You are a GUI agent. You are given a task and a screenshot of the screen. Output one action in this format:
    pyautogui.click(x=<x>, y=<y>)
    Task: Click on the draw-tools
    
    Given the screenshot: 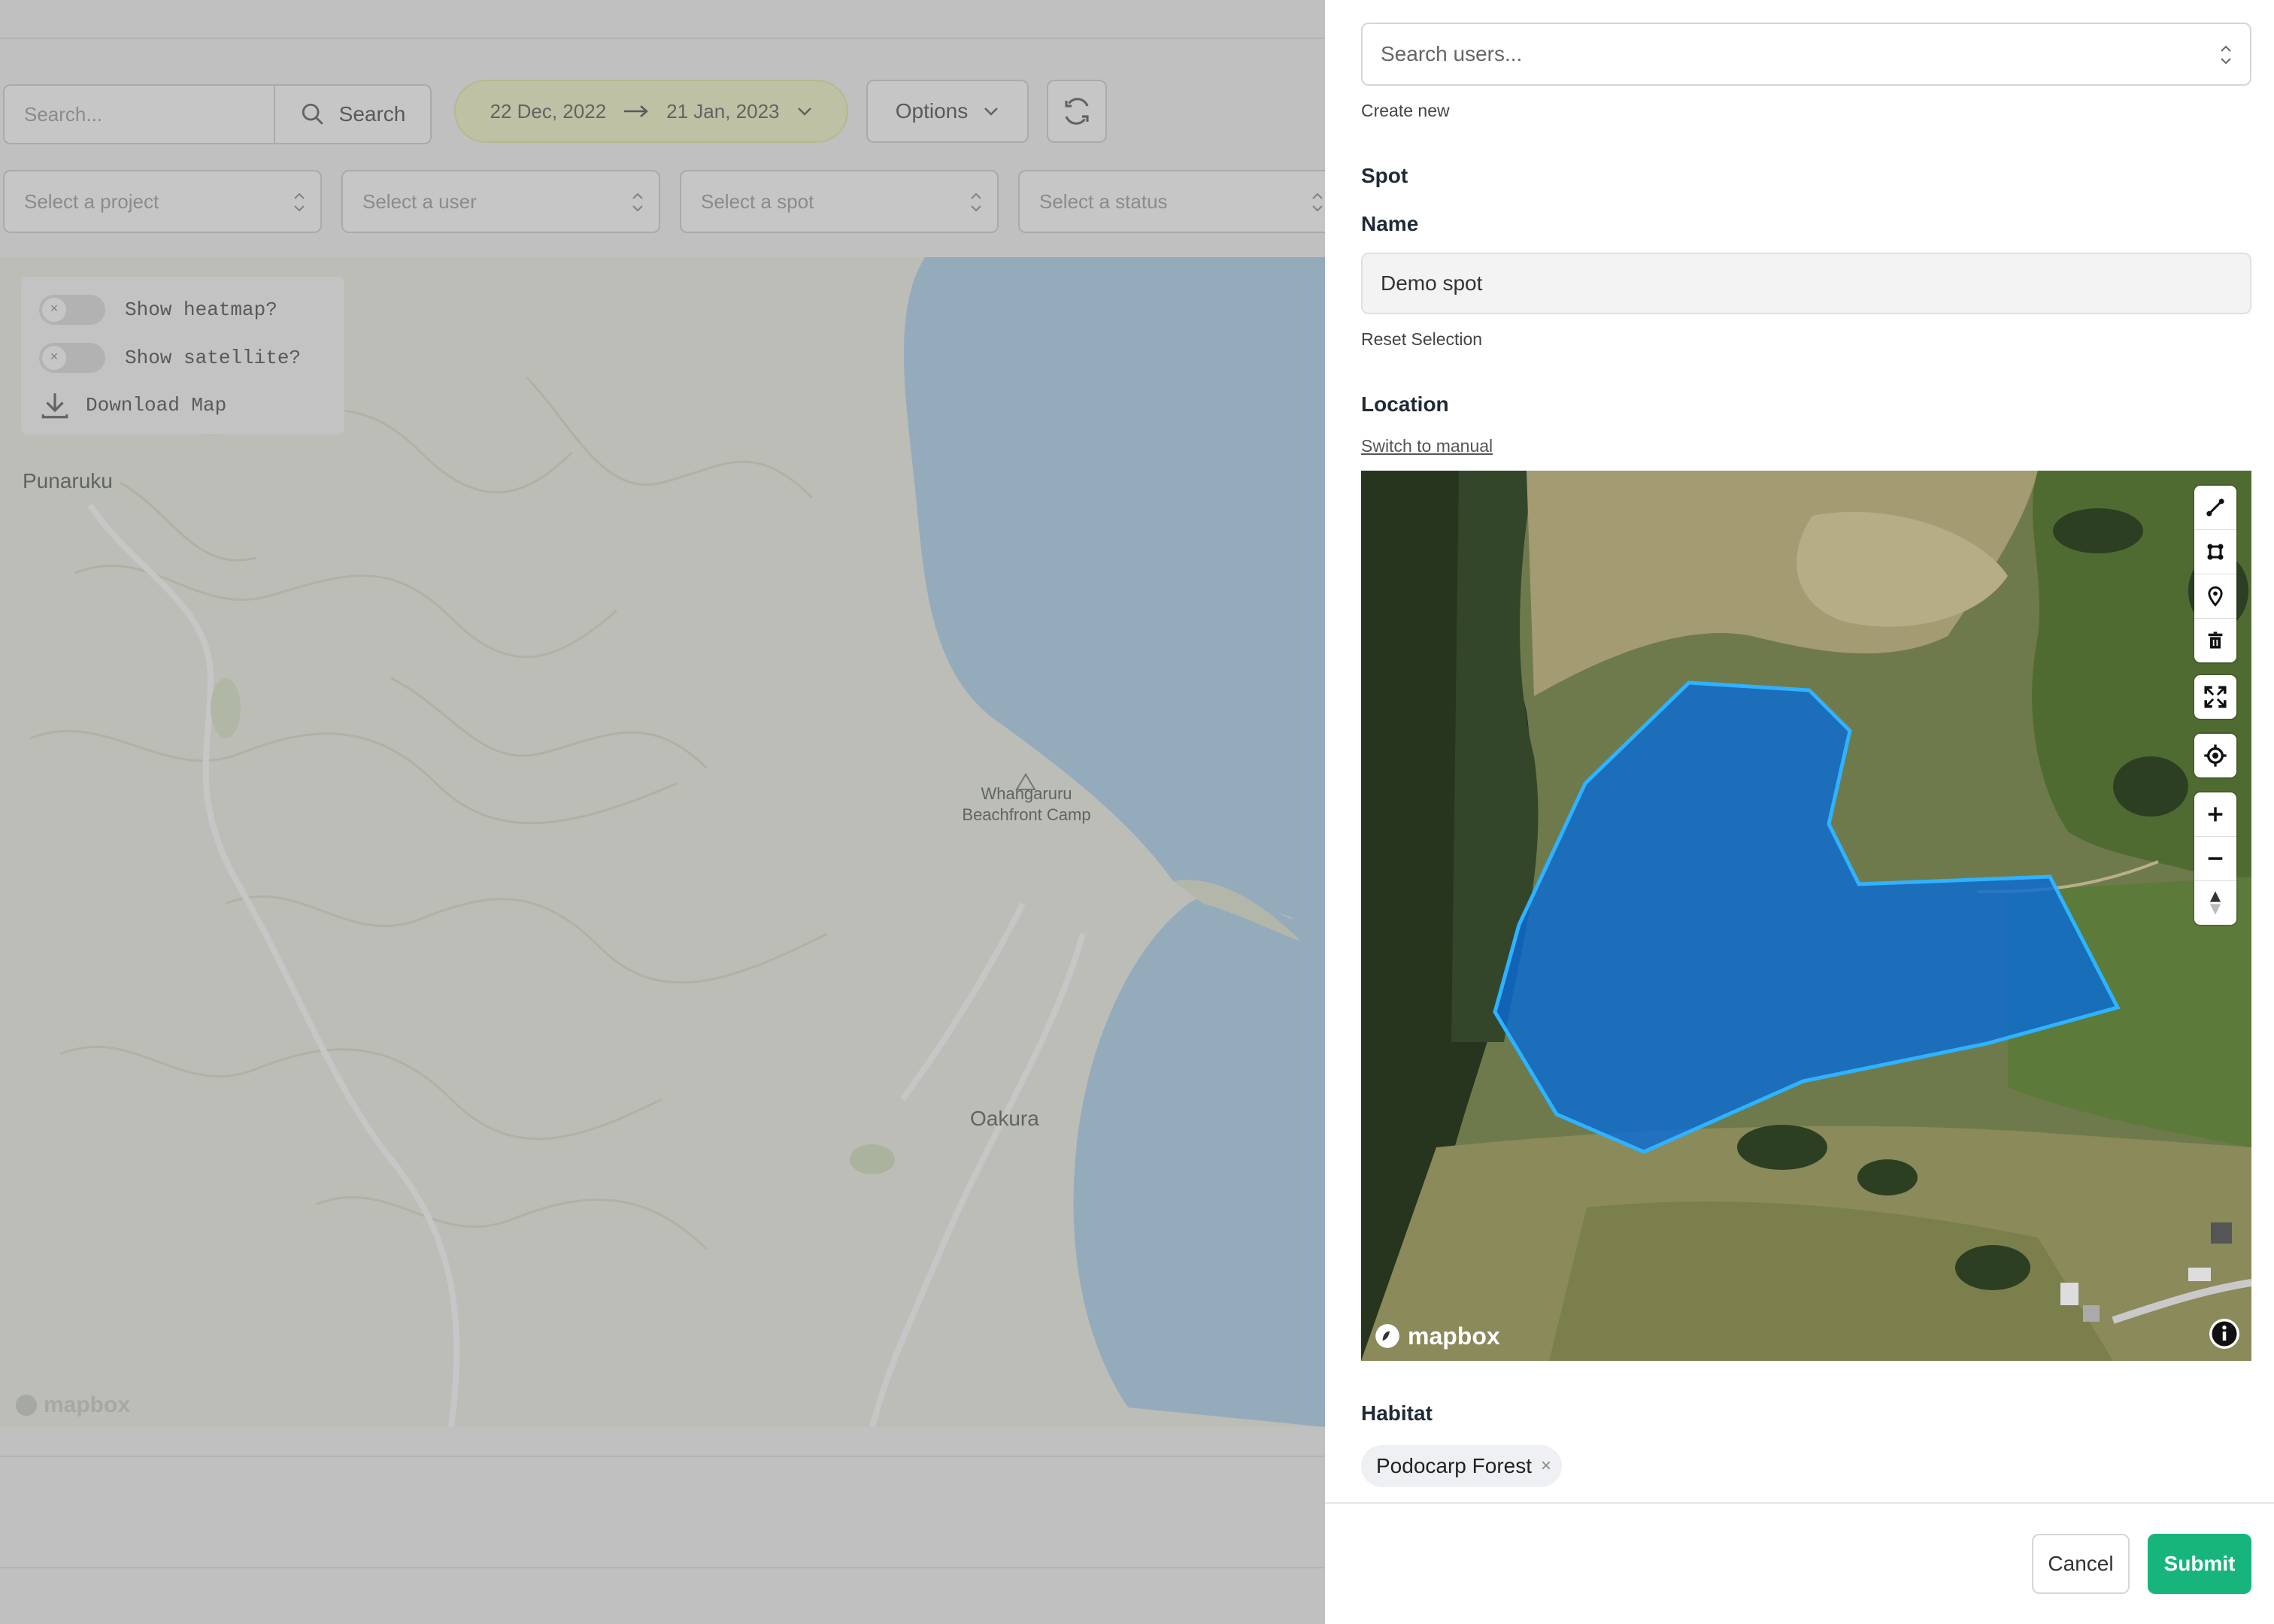 What is the action you would take?
    pyautogui.click(x=2215, y=574)
    